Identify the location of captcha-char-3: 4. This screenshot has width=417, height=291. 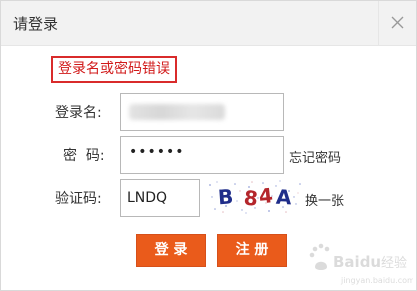
(266, 195).